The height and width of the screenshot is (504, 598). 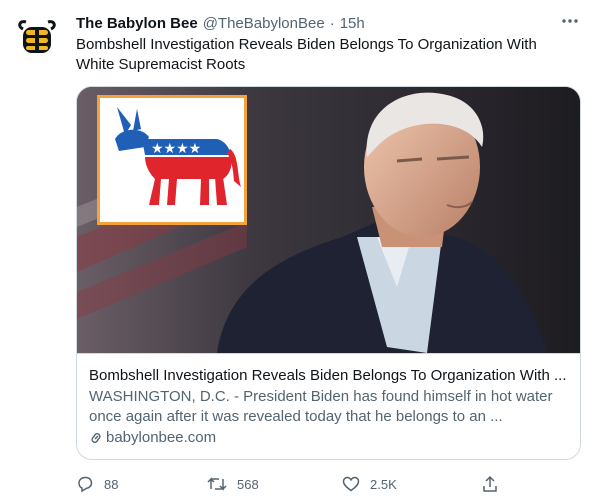 What do you see at coordinates (383, 484) in the screenshot?
I see `like-count: 2.5K` at bounding box center [383, 484].